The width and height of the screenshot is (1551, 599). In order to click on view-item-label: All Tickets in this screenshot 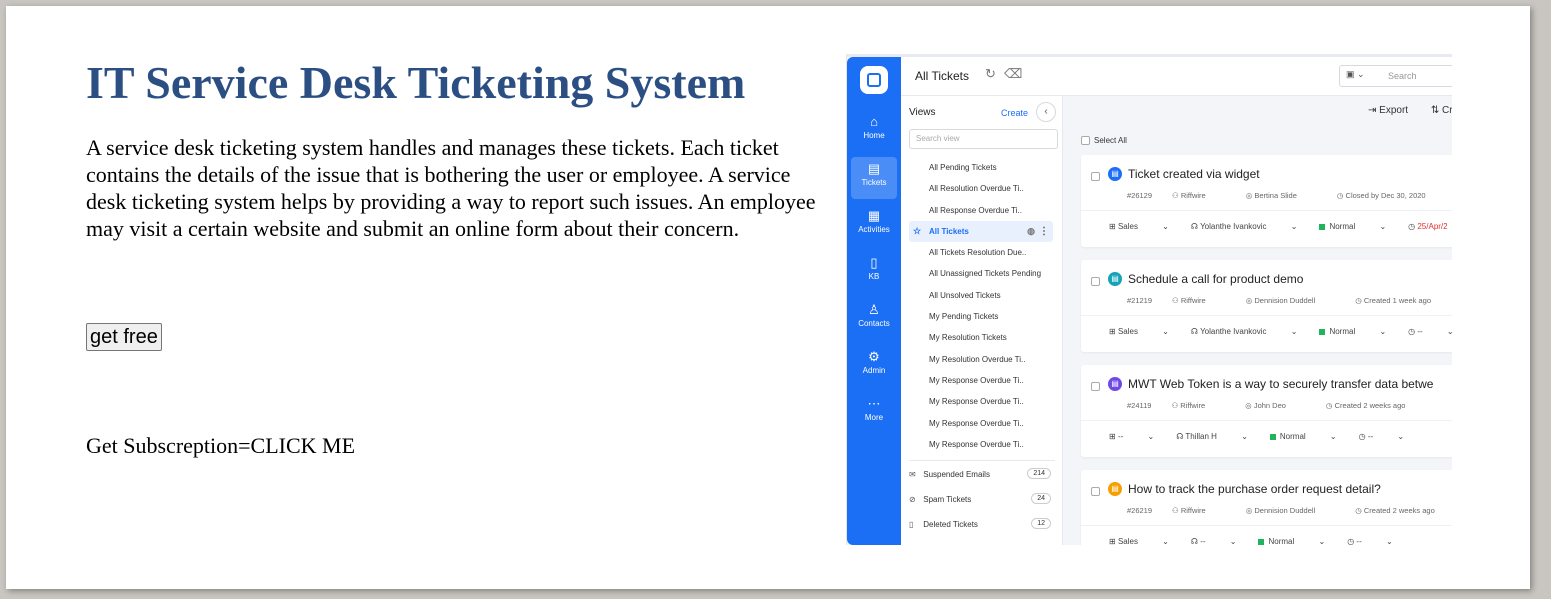, I will do `click(949, 231)`.